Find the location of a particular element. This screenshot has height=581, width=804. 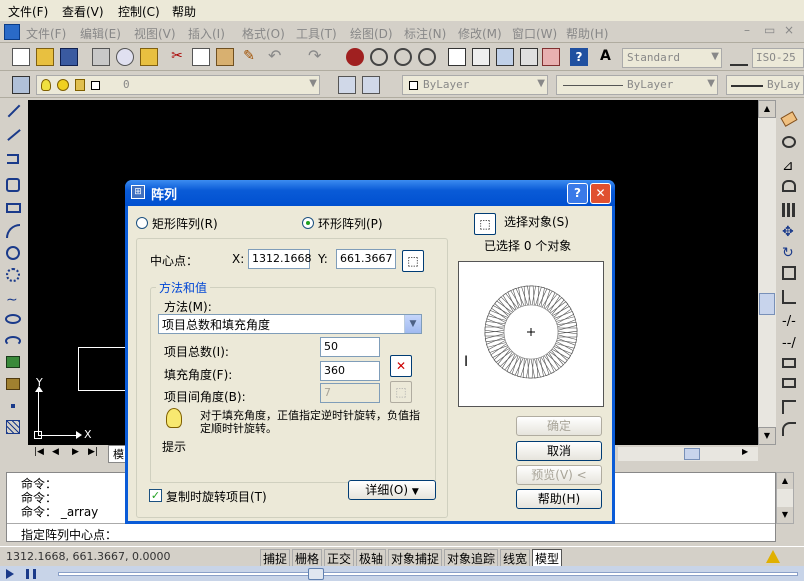

app-menu-format: 格式(O) is located at coordinates (263, 33).